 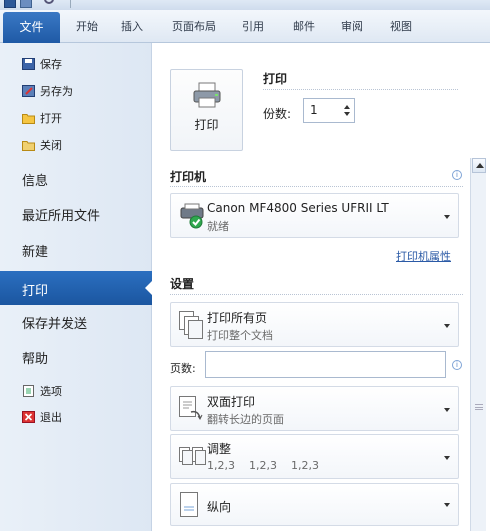 I want to click on settings-section-title: 设置, so click(x=182, y=284).